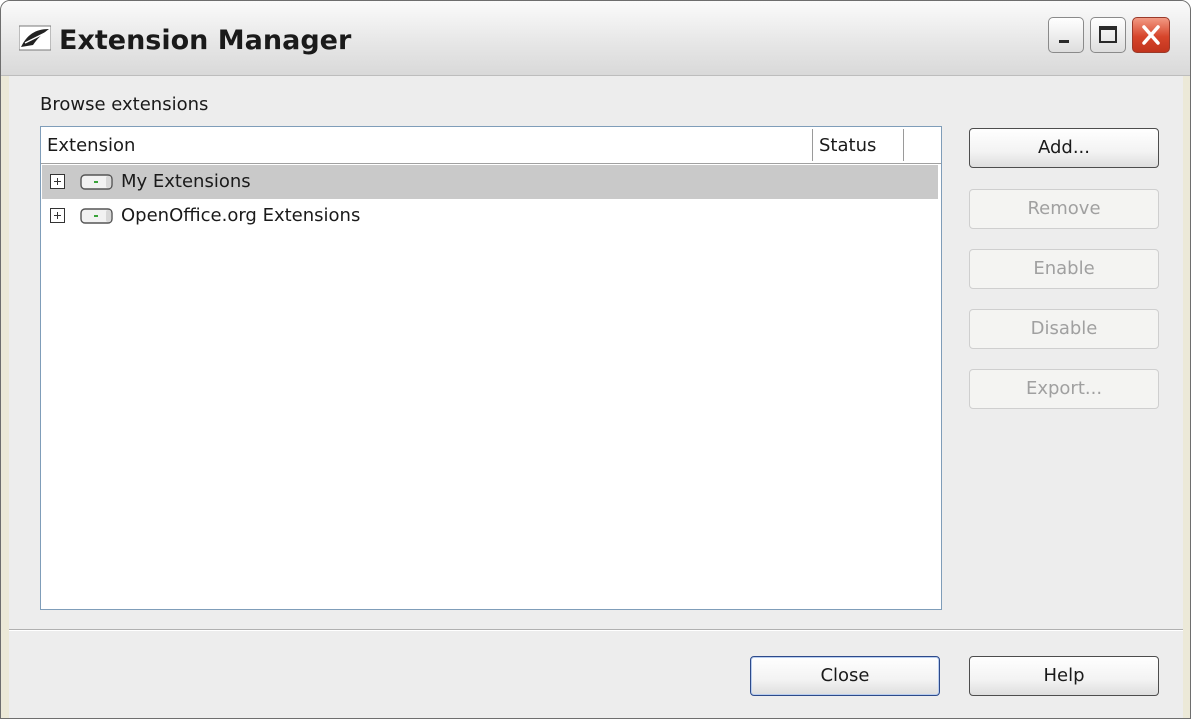  I want to click on close-icon, so click(1151, 35).